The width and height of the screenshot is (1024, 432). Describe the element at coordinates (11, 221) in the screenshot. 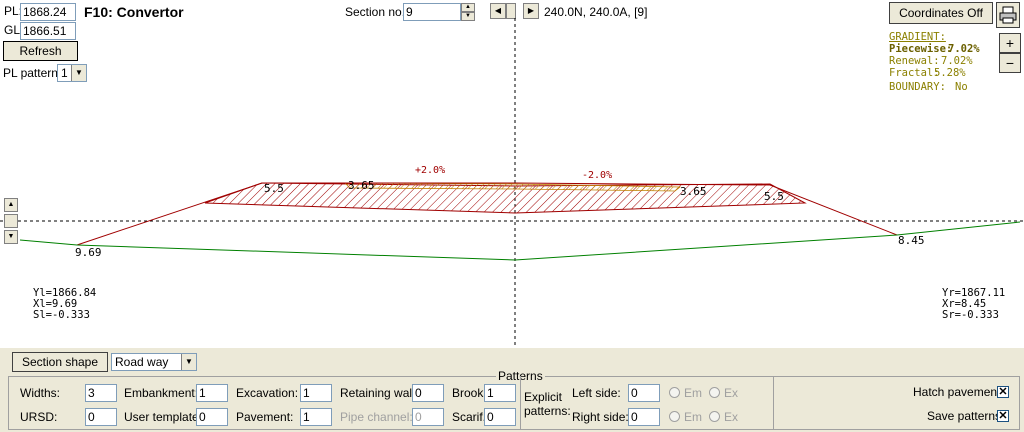

I see `scroll-mid-icon` at that location.